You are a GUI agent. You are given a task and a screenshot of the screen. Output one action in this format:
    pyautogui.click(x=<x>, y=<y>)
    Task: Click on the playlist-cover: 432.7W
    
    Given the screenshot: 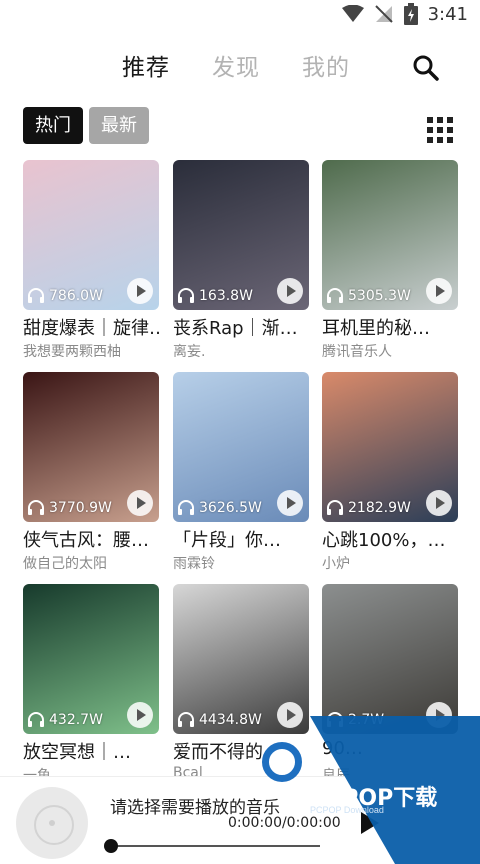 What is the action you would take?
    pyautogui.click(x=91, y=659)
    